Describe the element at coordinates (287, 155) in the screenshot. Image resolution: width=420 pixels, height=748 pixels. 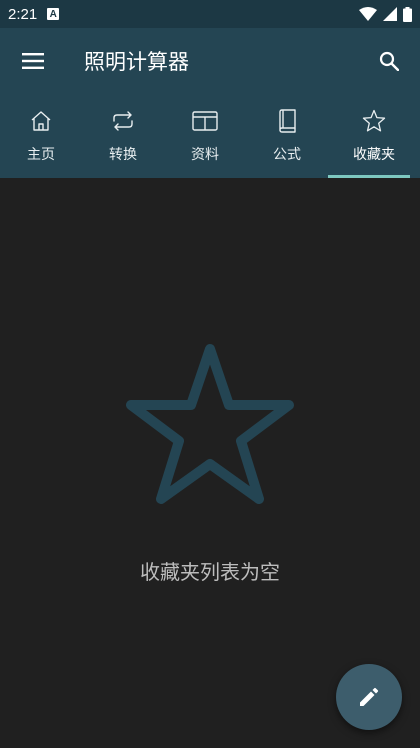
I see `tab-label: 公式` at that location.